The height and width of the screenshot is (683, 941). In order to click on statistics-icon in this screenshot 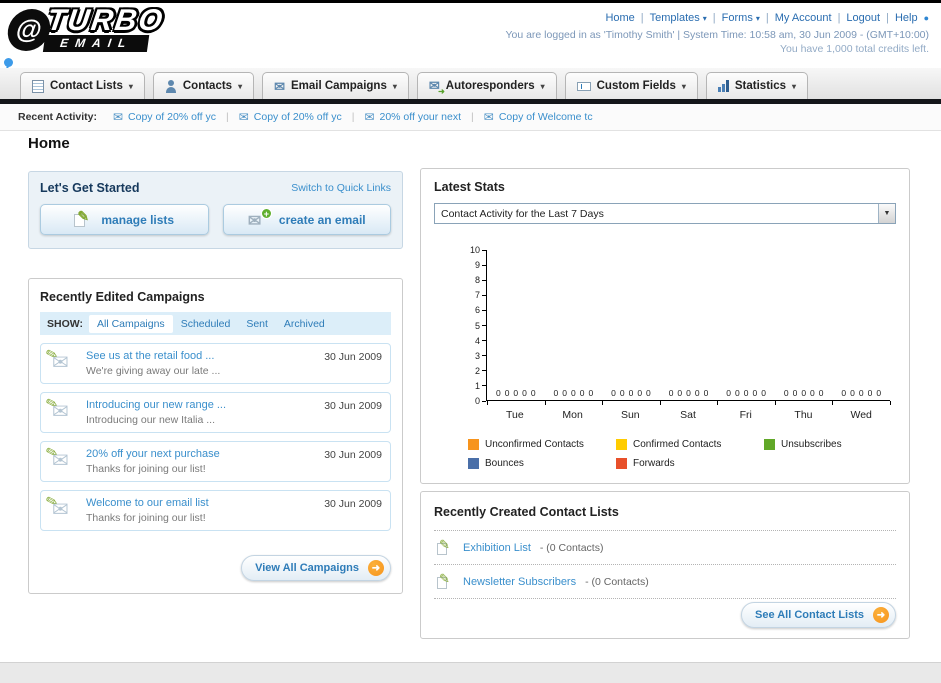, I will do `click(723, 86)`.